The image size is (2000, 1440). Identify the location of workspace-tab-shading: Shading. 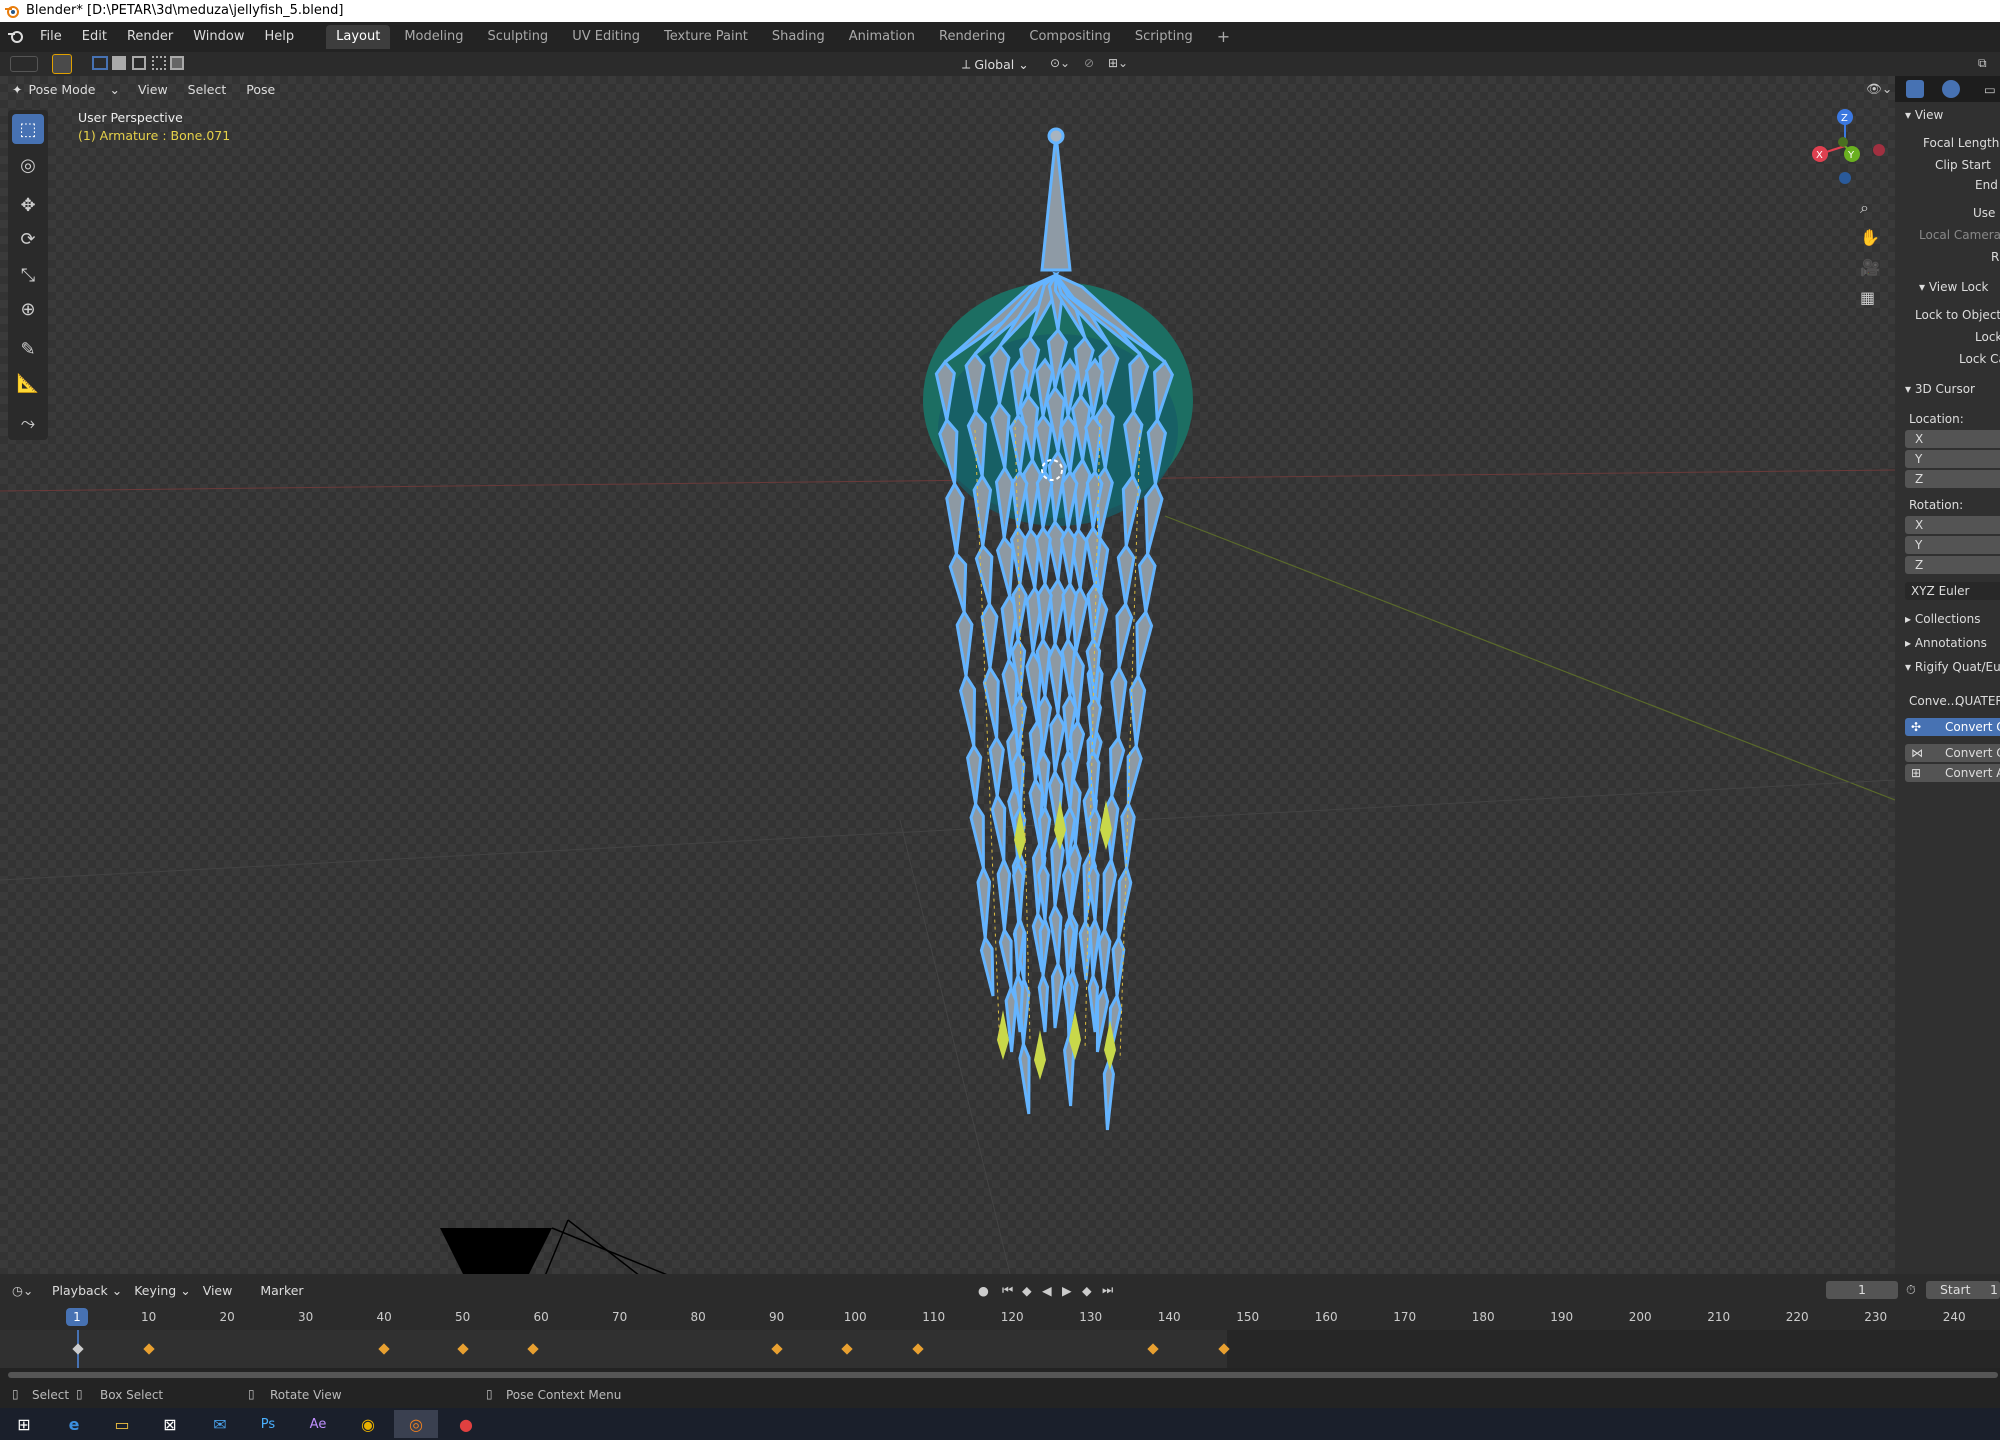
(798, 37).